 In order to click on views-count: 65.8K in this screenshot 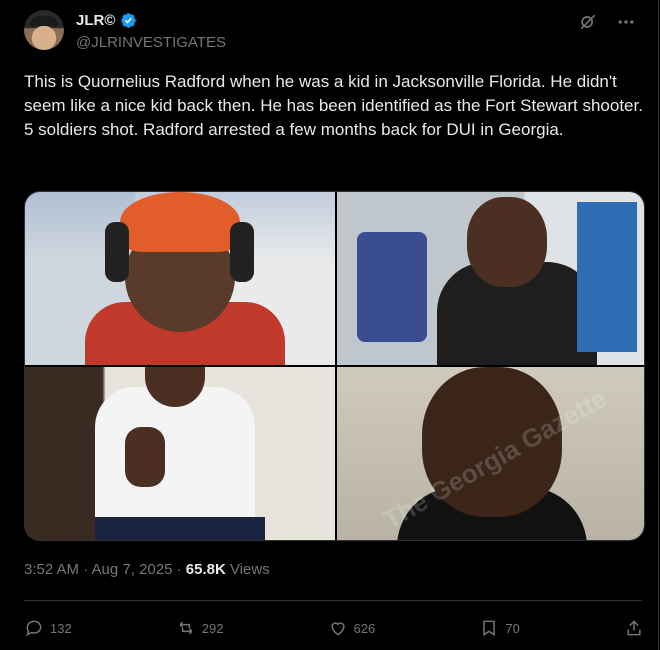, I will do `click(205, 569)`.